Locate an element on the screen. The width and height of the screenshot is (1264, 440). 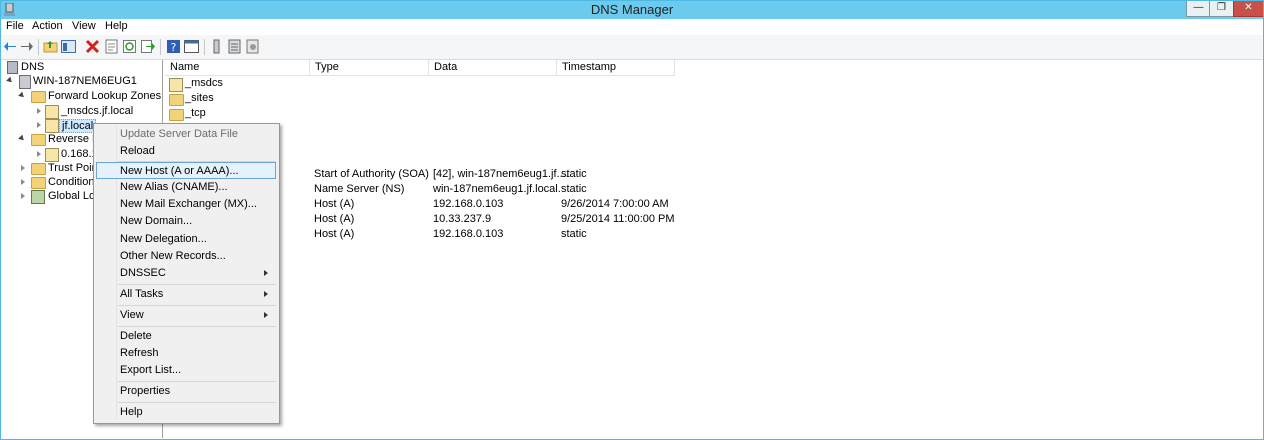
column-header-timestamp: Timestamp is located at coordinates (616, 68).